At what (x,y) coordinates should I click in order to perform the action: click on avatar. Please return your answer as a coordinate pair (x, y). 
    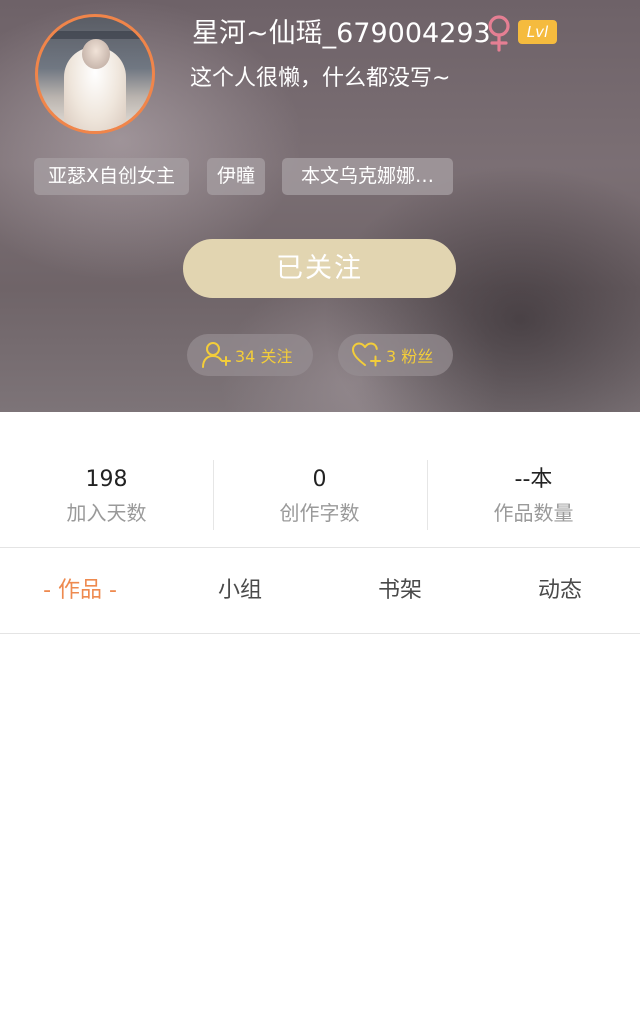
    Looking at the image, I should click on (95, 74).